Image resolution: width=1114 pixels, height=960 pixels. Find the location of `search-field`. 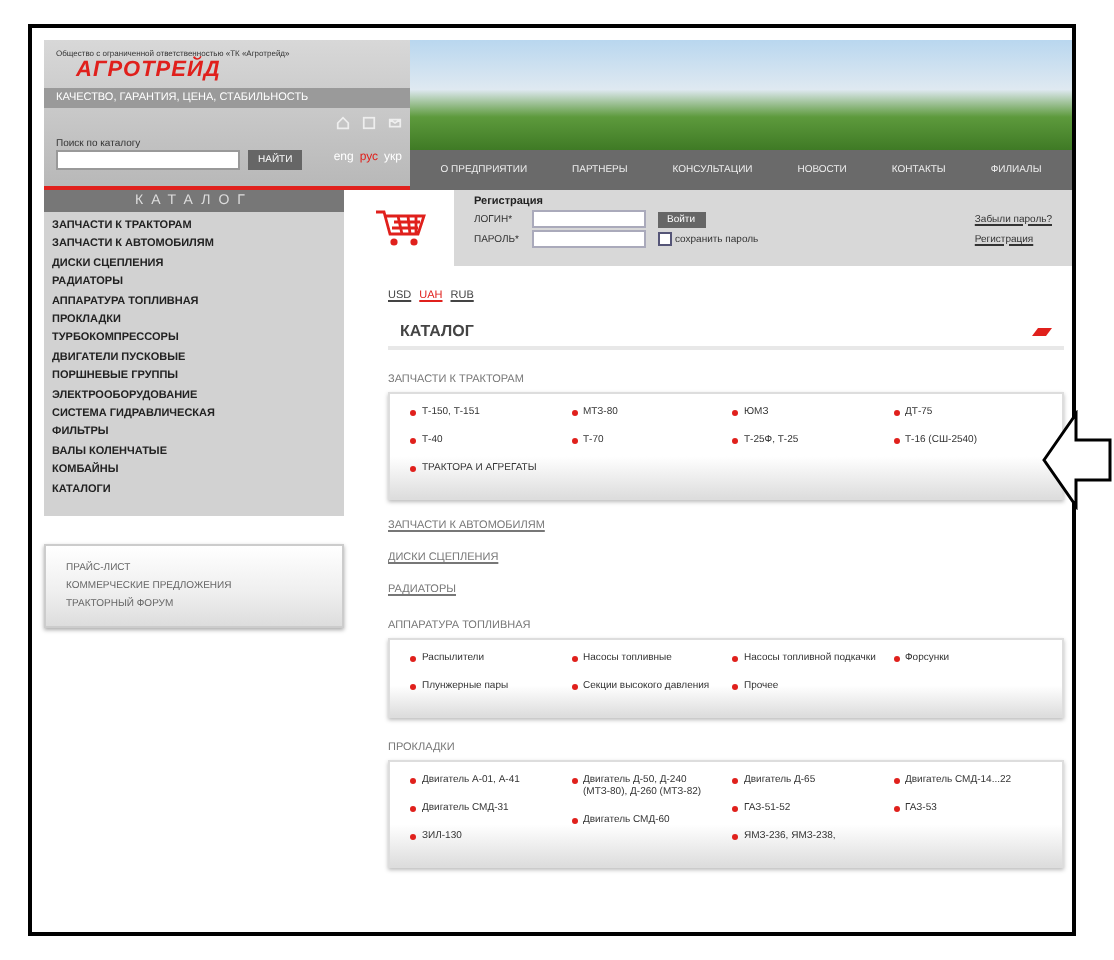

search-field is located at coordinates (148, 160).